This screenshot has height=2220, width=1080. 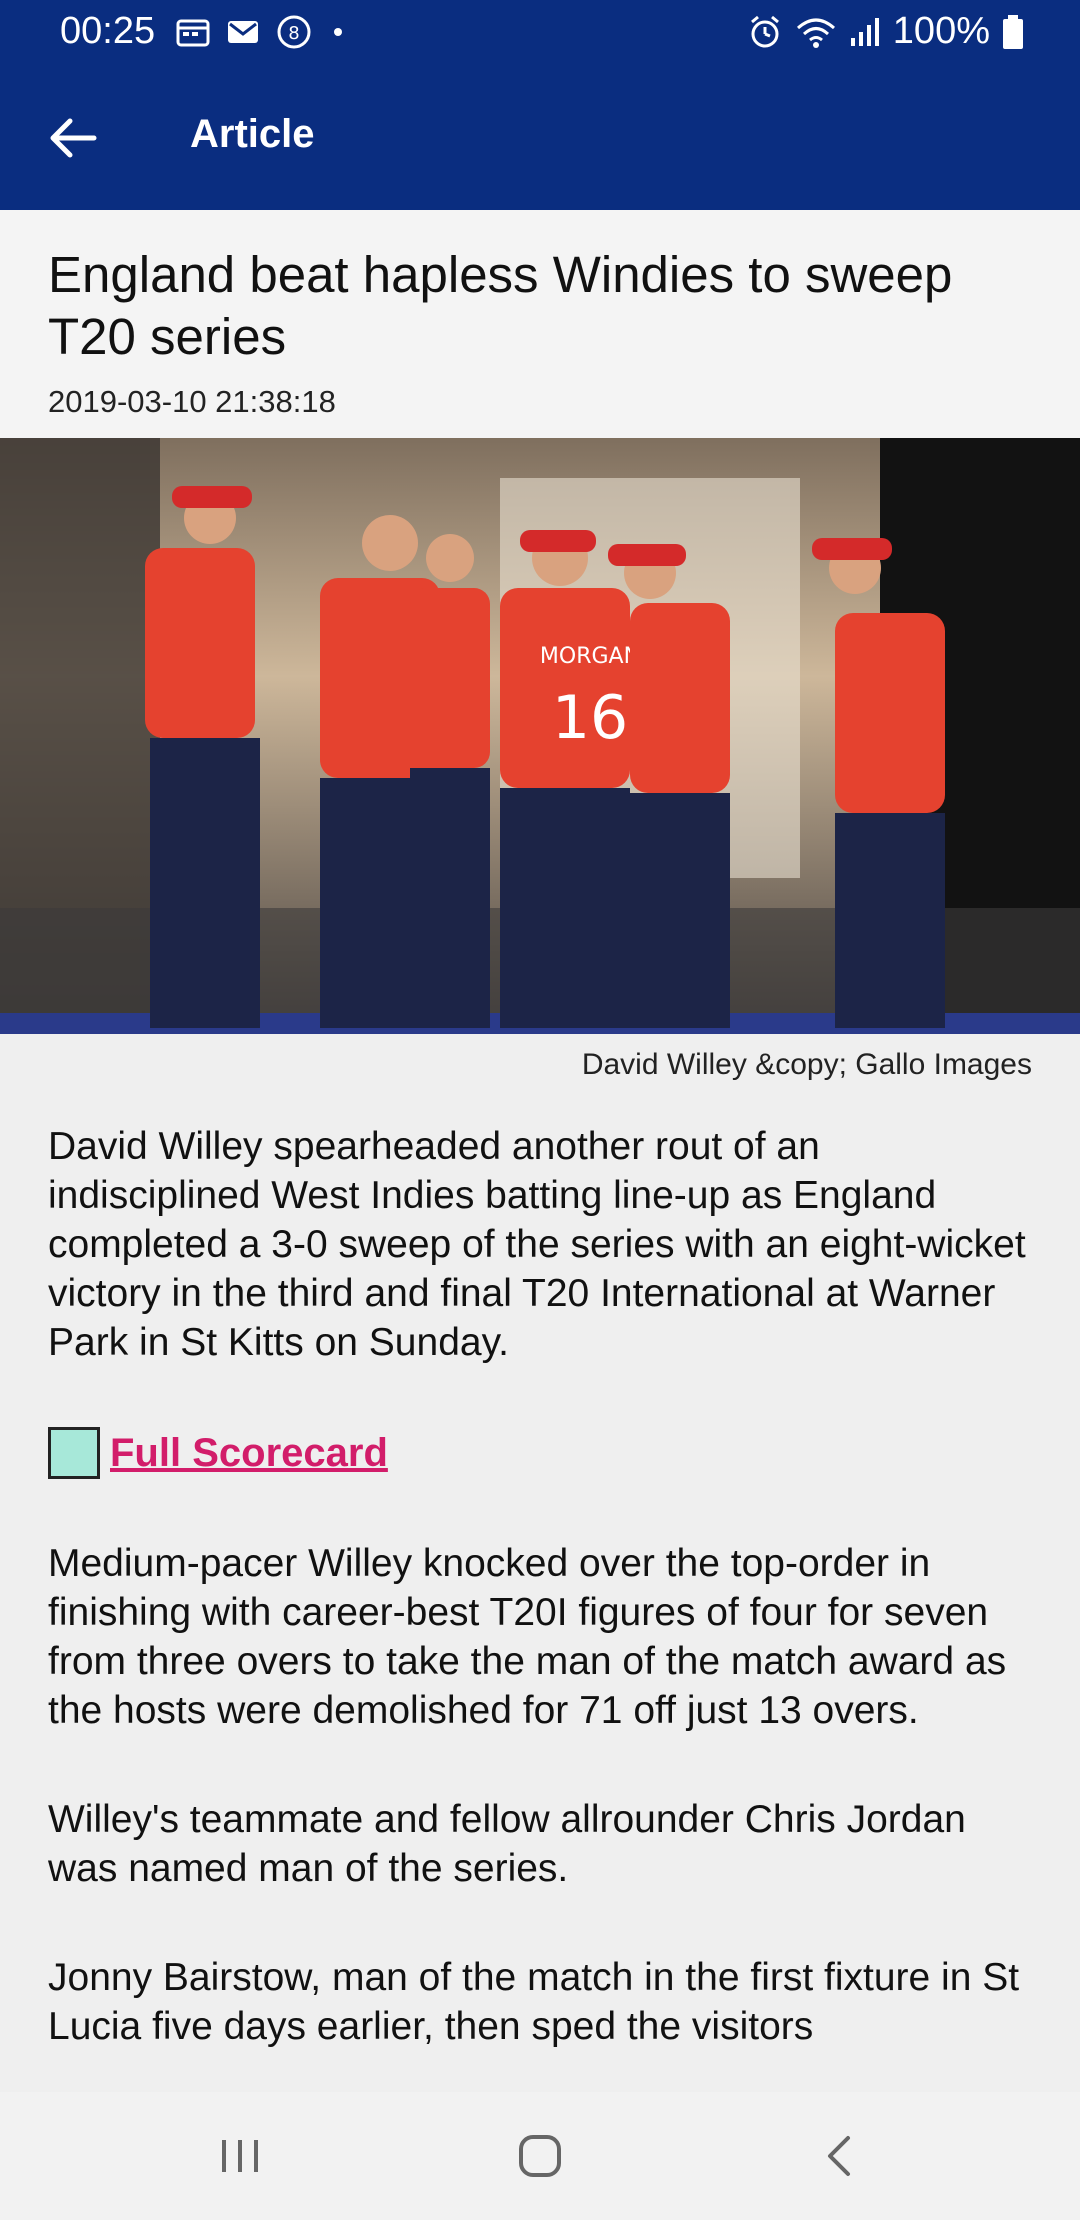 What do you see at coordinates (262, 32) in the screenshot?
I see `status-left-icons: 8` at bounding box center [262, 32].